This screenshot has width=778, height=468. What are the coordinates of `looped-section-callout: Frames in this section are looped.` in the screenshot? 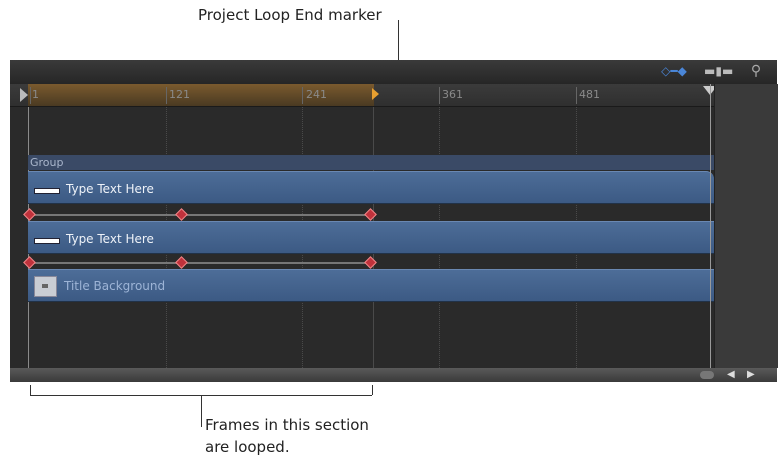 It's located at (287, 436).